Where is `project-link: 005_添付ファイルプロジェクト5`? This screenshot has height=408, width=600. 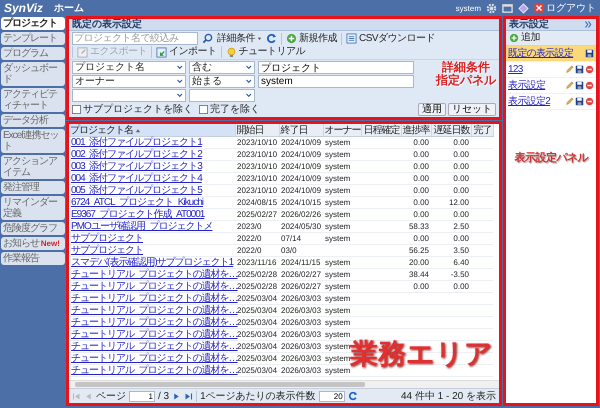 project-link: 005_添付ファイルプロジェクト5 is located at coordinates (136, 190).